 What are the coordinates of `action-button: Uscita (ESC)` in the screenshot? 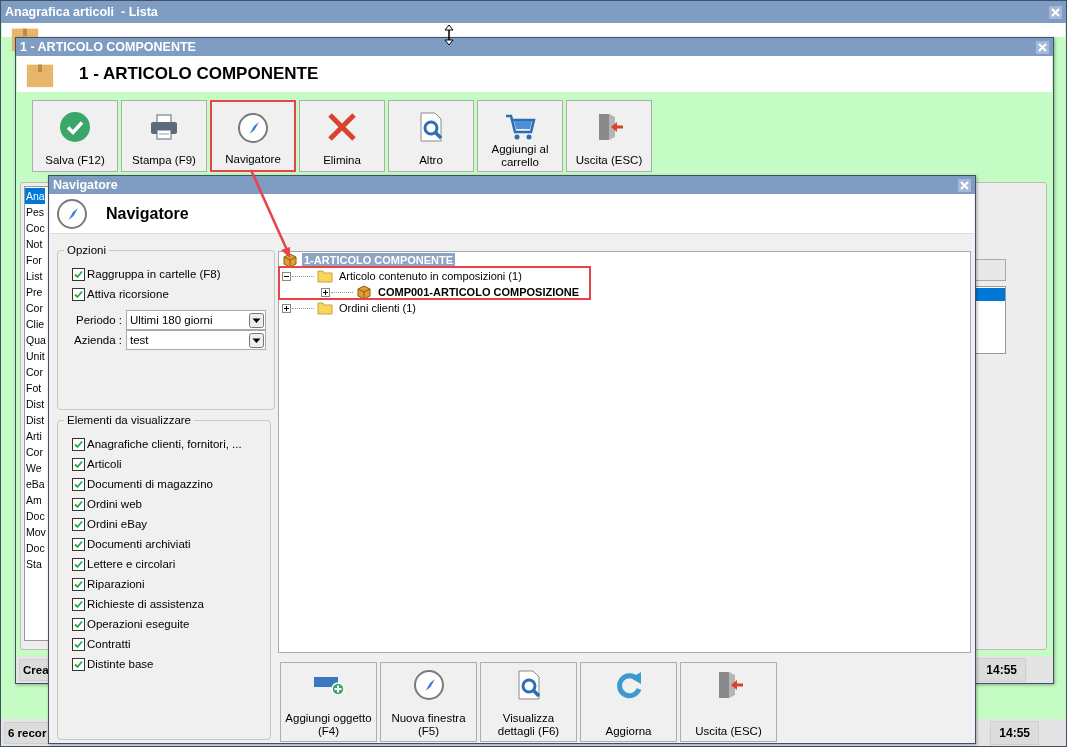 It's located at (728, 702).